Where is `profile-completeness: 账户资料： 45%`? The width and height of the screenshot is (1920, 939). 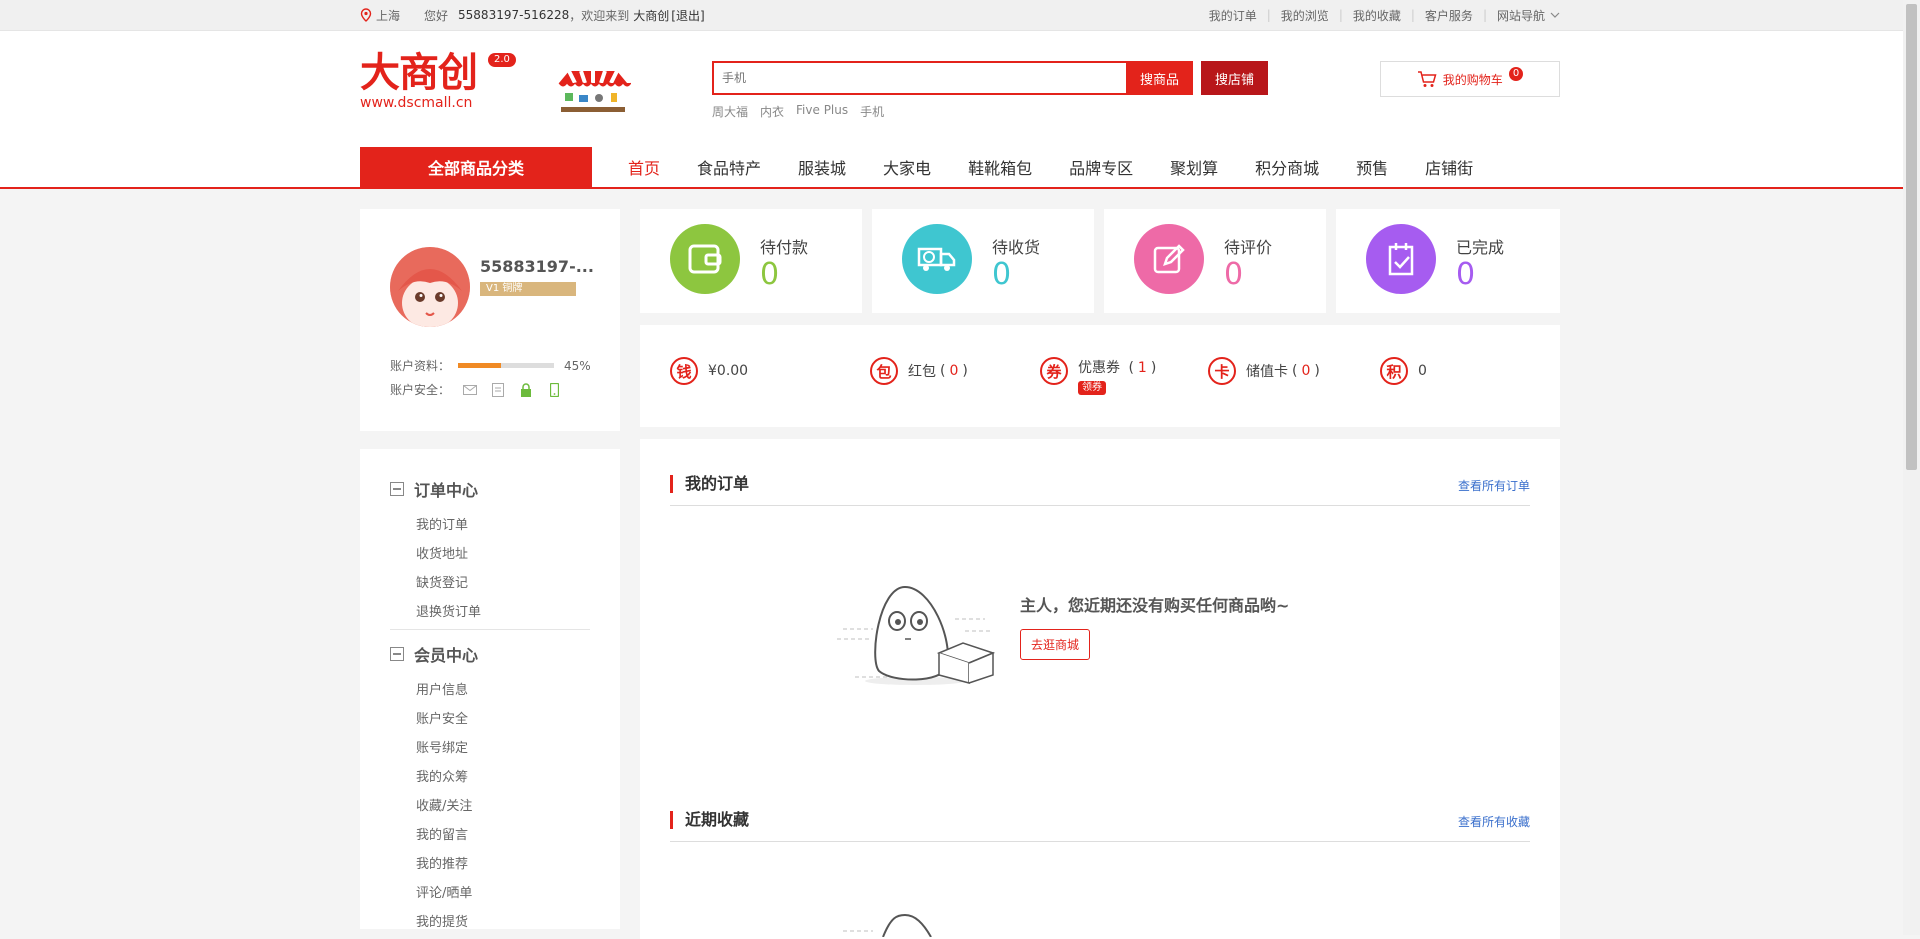
profile-completeness: 账户资料： 45% is located at coordinates (490, 365).